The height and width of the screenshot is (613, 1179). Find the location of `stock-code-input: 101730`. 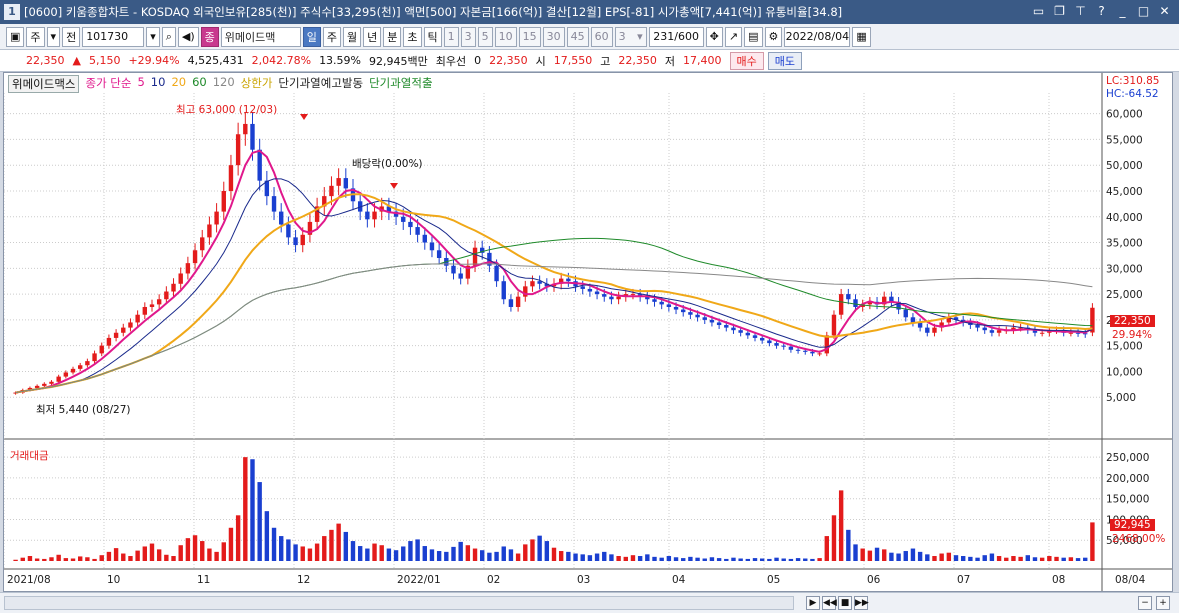

stock-code-input: 101730 is located at coordinates (113, 36).